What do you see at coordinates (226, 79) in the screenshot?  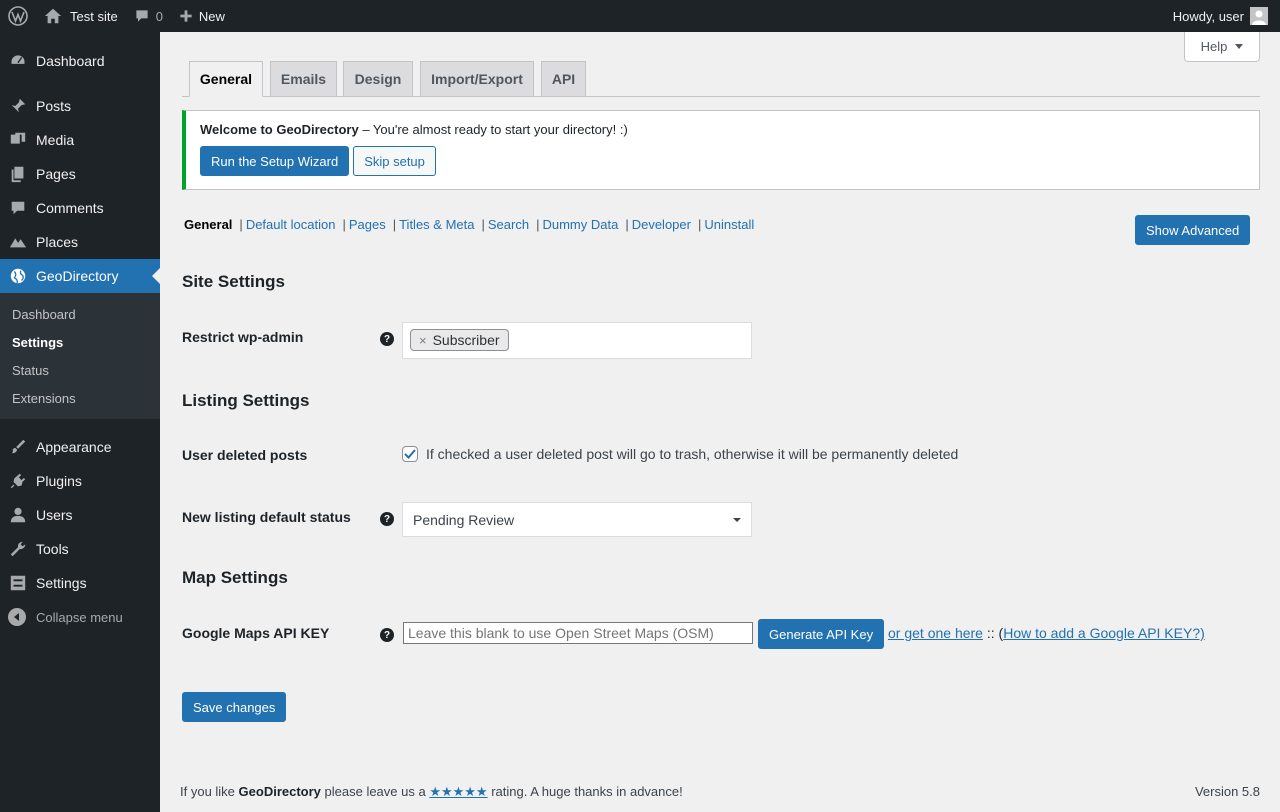 I see `tab-general: General` at bounding box center [226, 79].